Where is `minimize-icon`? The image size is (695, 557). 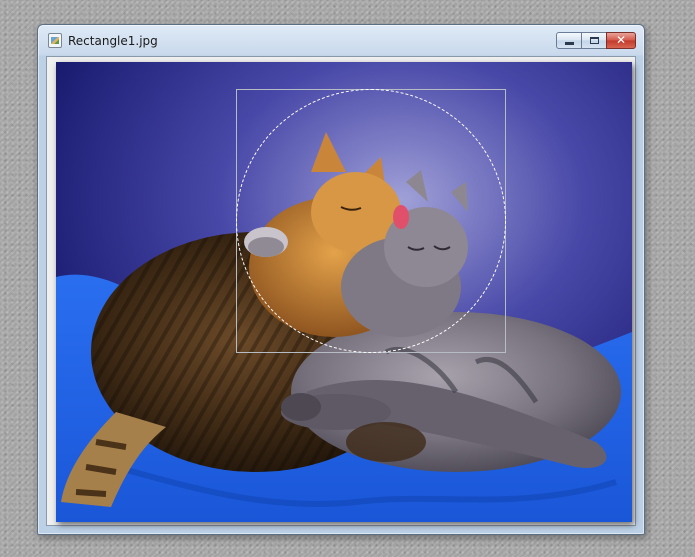 minimize-icon is located at coordinates (569, 43).